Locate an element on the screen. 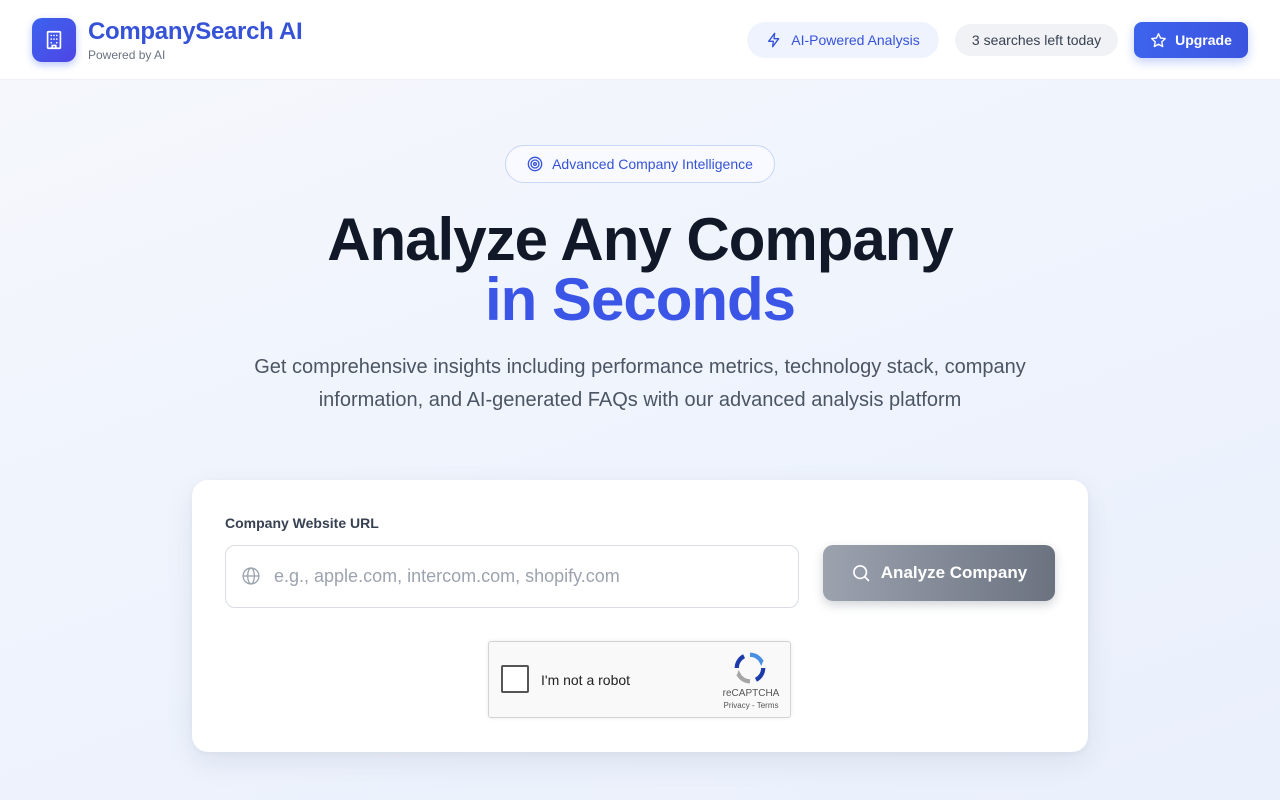 This screenshot has height=800, width=1280. brand-logo is located at coordinates (54, 40).